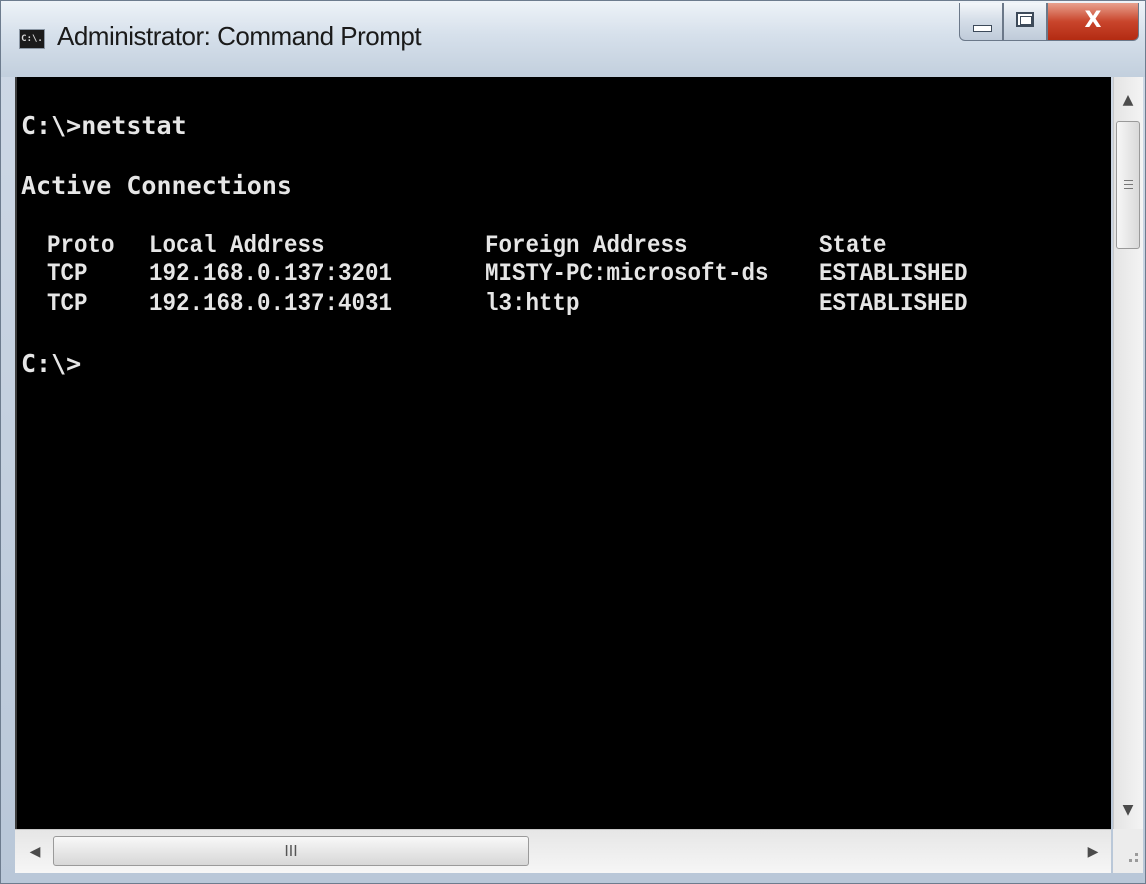 The width and height of the screenshot is (1146, 884). What do you see at coordinates (627, 273) in the screenshot?
I see `row-foreign-address: MISTY-PC:microsoft-ds` at bounding box center [627, 273].